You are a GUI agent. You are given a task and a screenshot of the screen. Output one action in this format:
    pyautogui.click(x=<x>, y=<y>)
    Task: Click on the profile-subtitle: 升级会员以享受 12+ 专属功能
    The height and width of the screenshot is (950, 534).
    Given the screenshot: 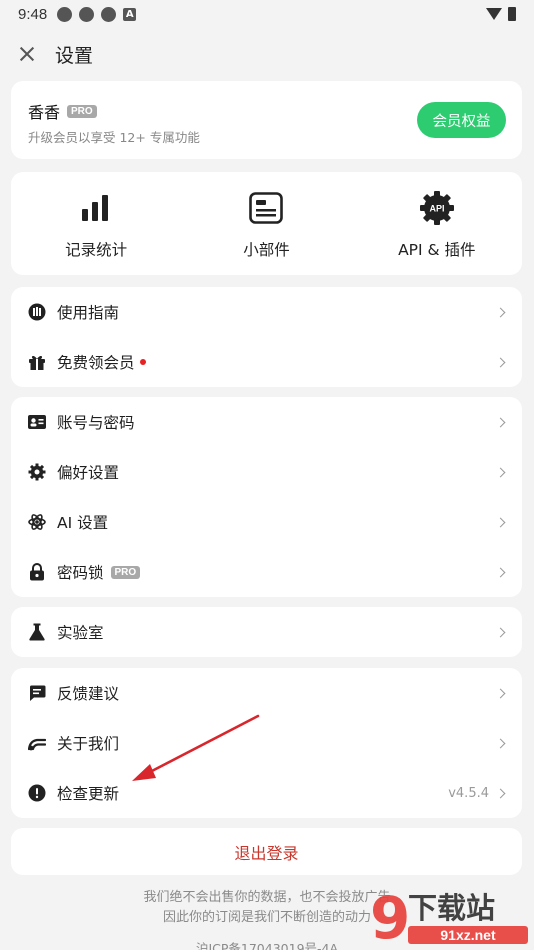 What is the action you would take?
    pyautogui.click(x=114, y=137)
    